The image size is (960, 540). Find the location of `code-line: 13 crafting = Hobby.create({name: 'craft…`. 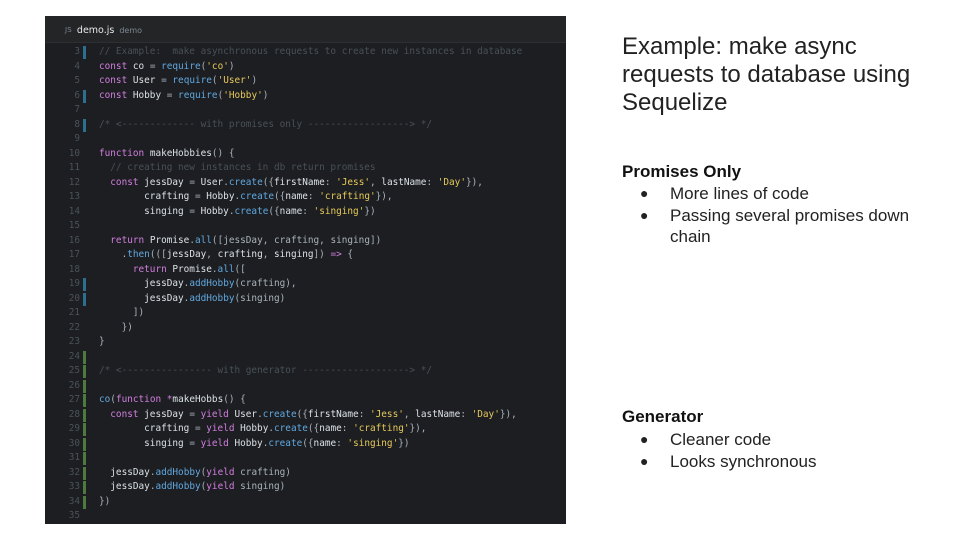

code-line: 13 crafting = Hobby.create({name: 'craft… is located at coordinates (305, 197).